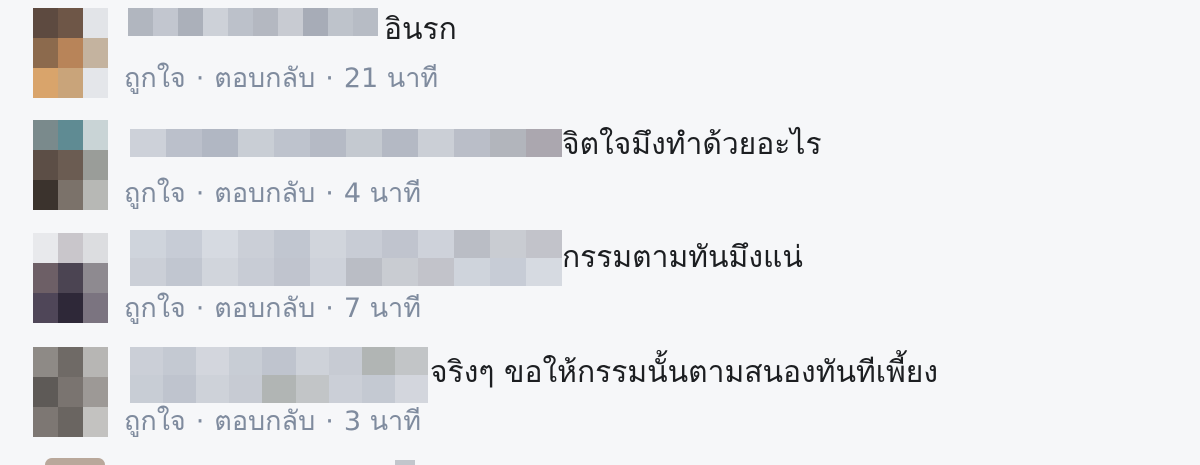 The width and height of the screenshot is (1200, 465). I want to click on timestamp: 7 นาที, so click(382, 308).